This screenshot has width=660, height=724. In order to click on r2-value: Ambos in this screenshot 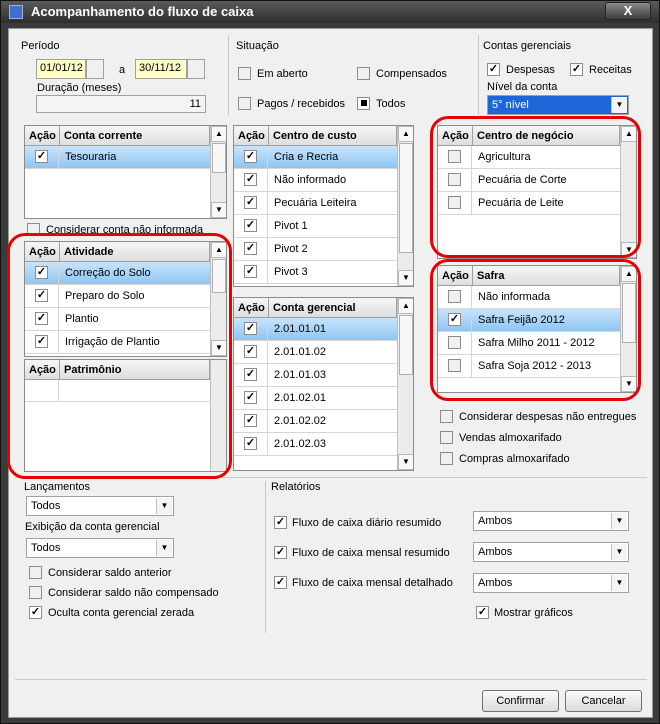, I will do `click(495, 552)`.